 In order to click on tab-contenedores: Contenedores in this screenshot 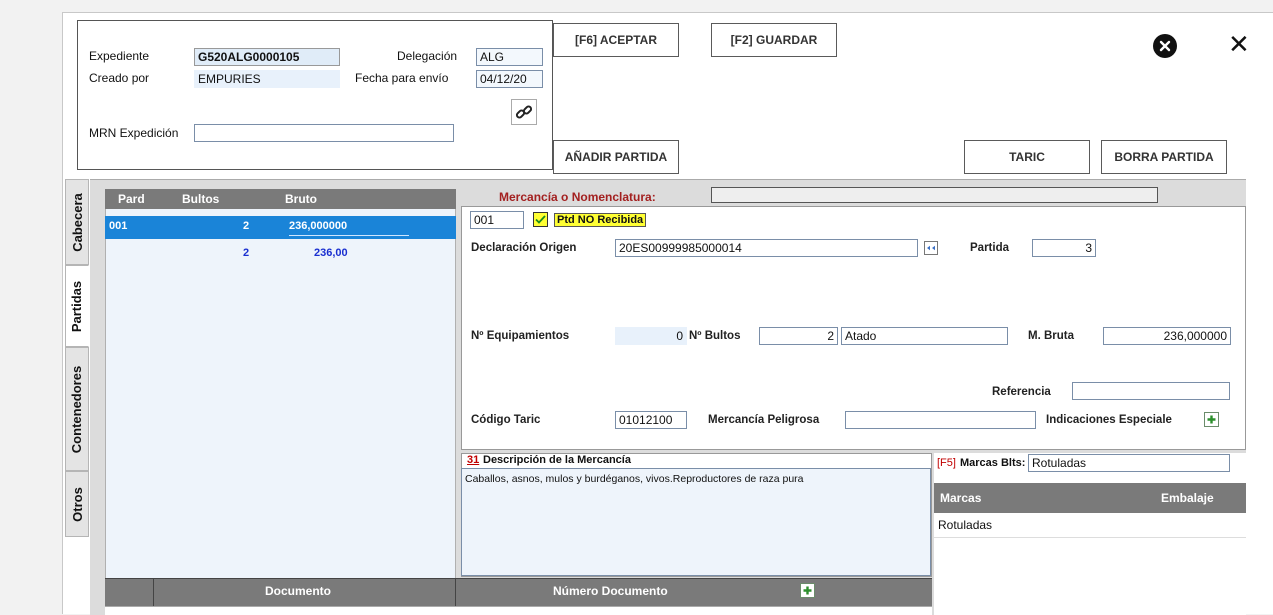, I will do `click(77, 409)`.